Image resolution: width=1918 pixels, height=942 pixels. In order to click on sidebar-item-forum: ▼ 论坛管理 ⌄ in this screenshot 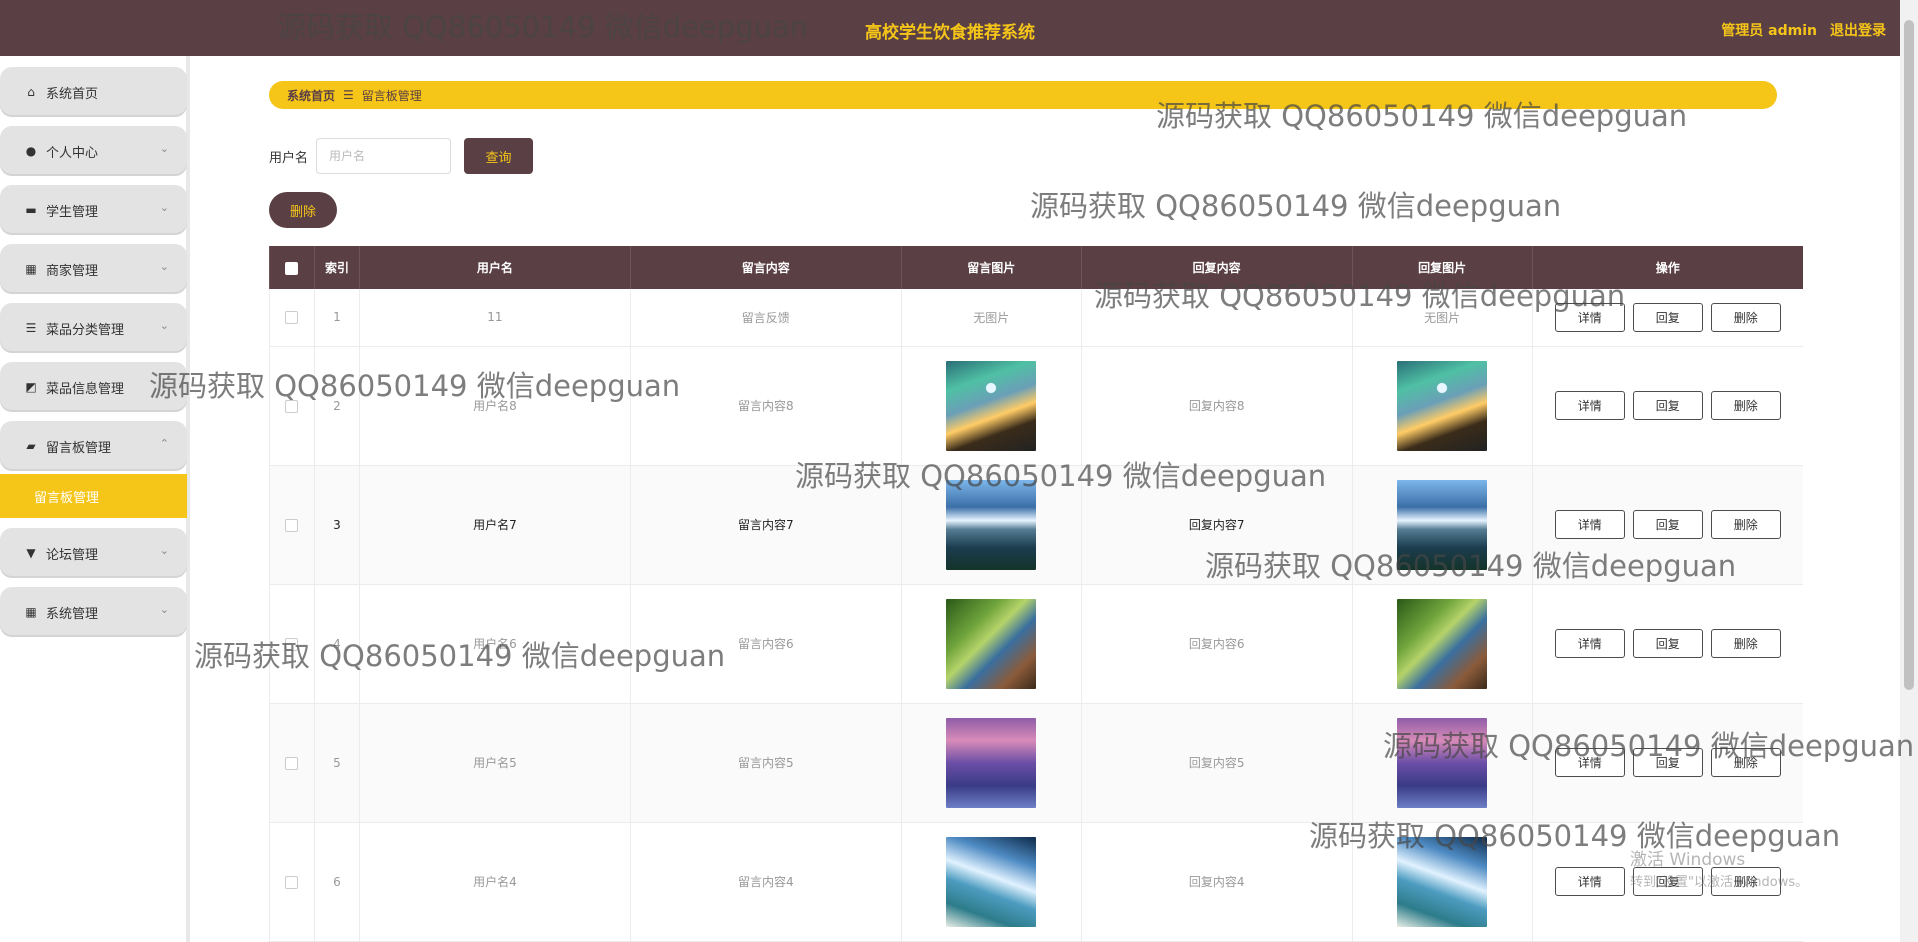, I will do `click(93, 553)`.